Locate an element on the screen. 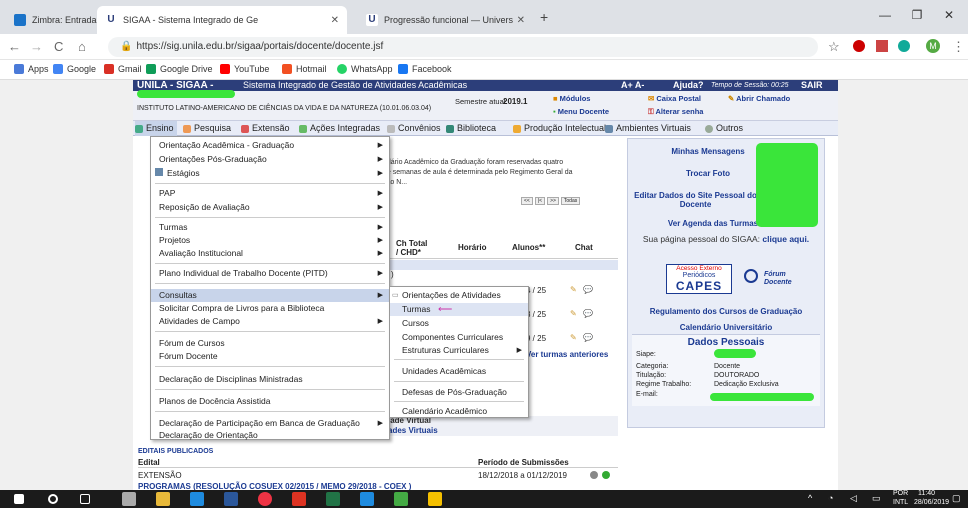  opera-extension-icon is located at coordinates (859, 46).